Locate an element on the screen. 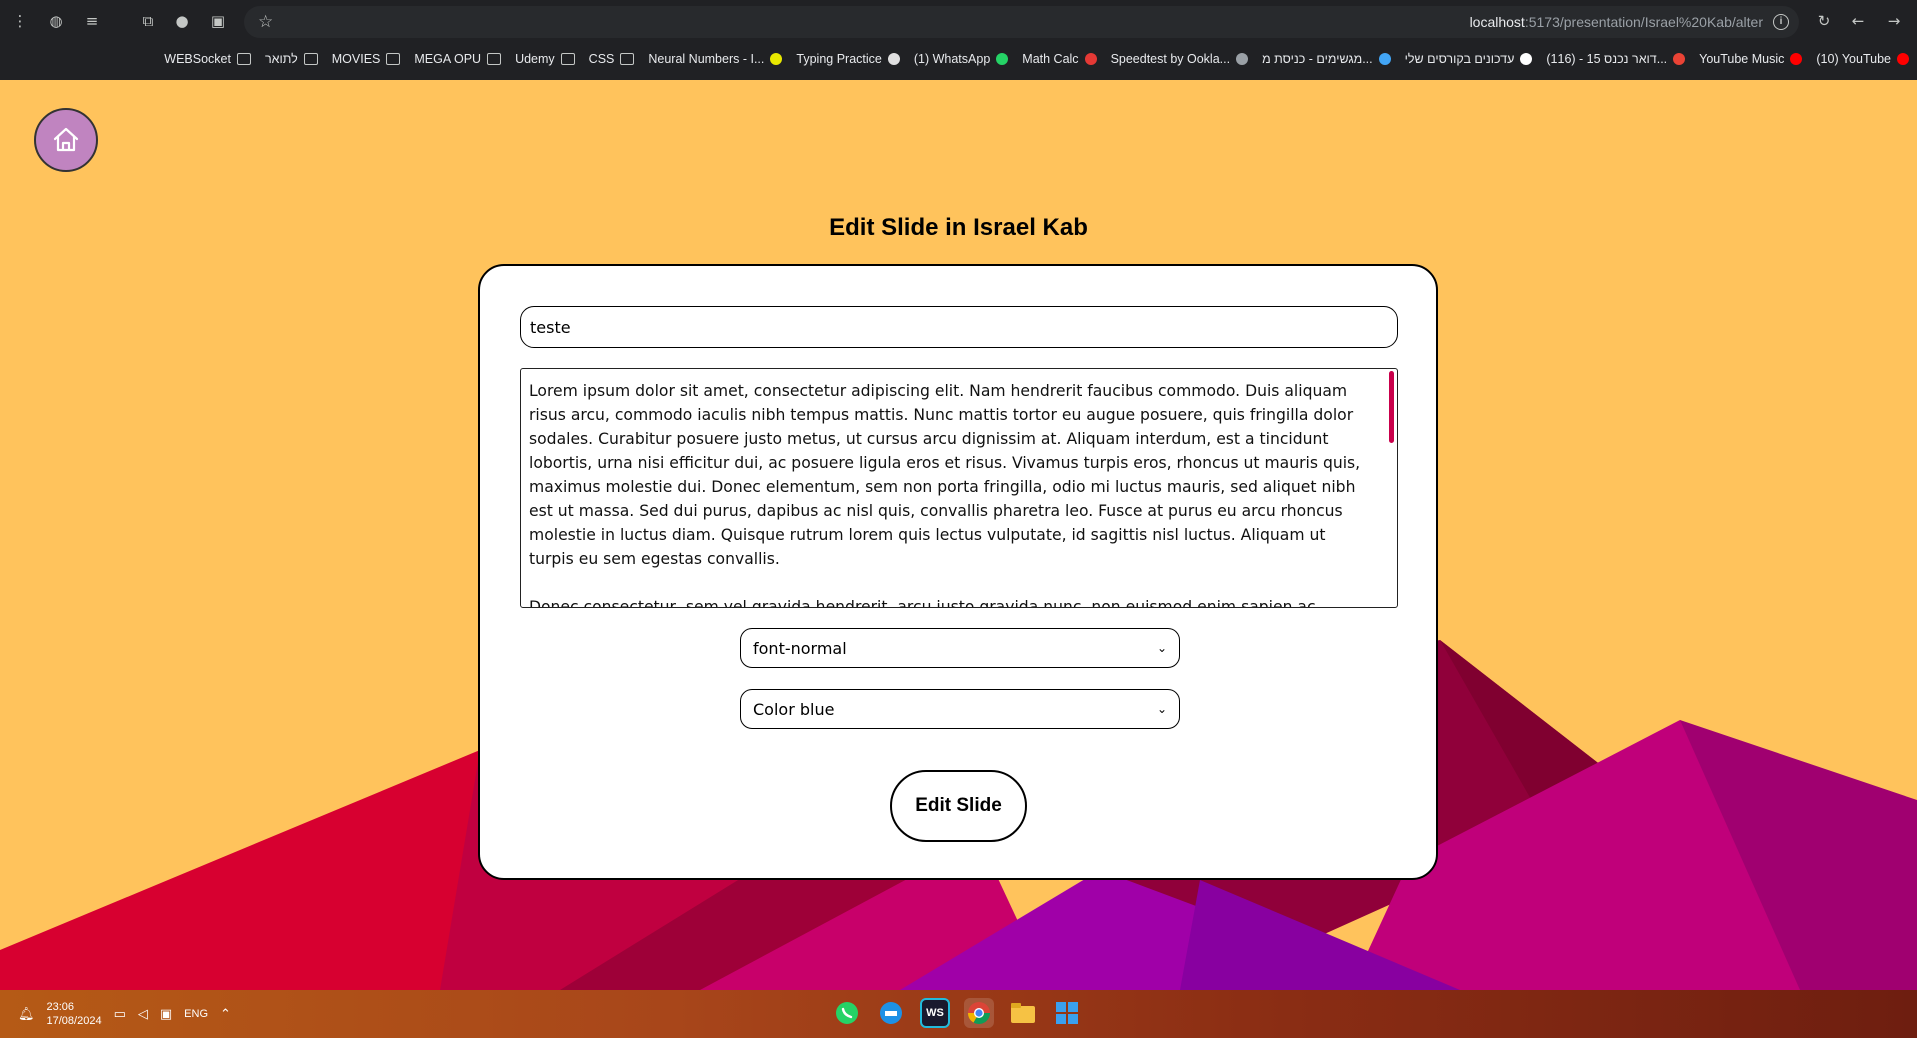  color-select-value: Color blue is located at coordinates (794, 709).